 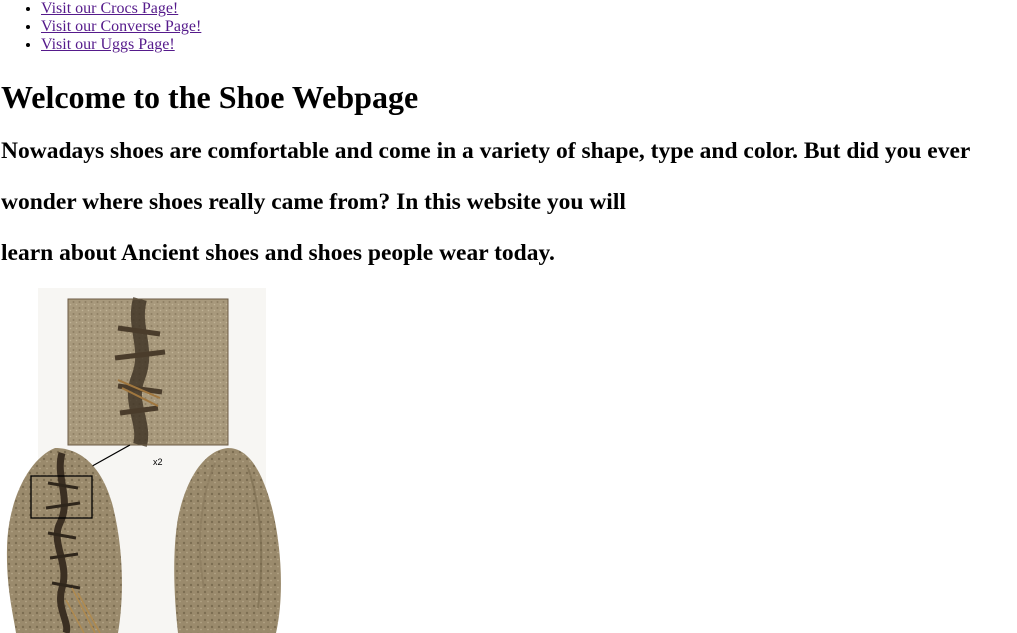 I want to click on page-title: Welcome to the Shoe Webpage, so click(x=210, y=97).